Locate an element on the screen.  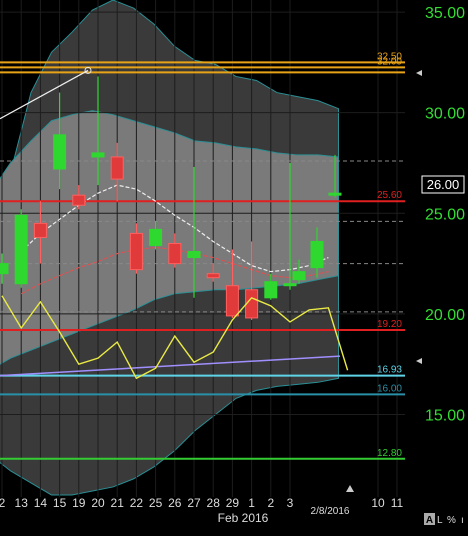
level-label: 16.93 is located at coordinates (389, 370).